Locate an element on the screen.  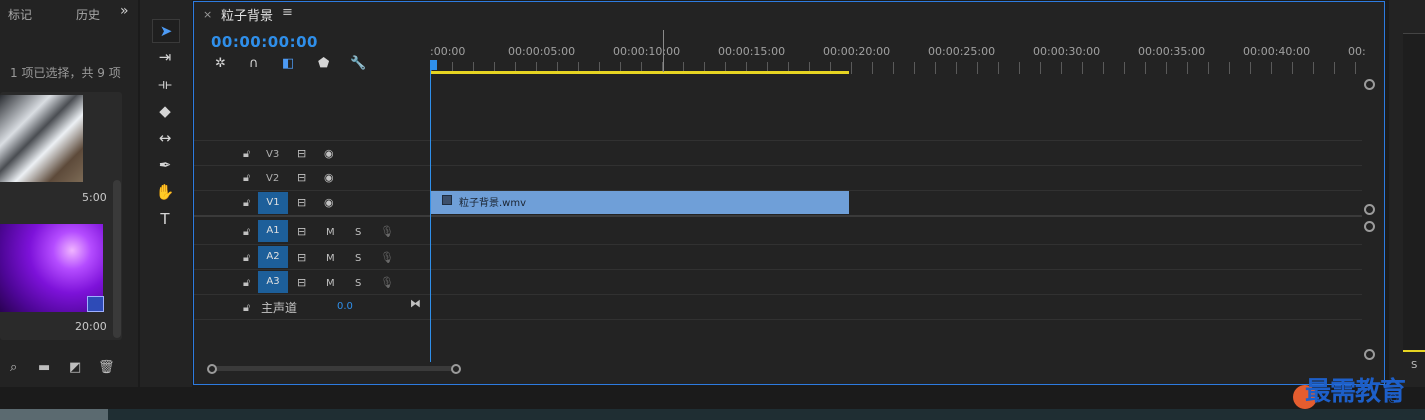
playhead-line is located at coordinates (430, 216).